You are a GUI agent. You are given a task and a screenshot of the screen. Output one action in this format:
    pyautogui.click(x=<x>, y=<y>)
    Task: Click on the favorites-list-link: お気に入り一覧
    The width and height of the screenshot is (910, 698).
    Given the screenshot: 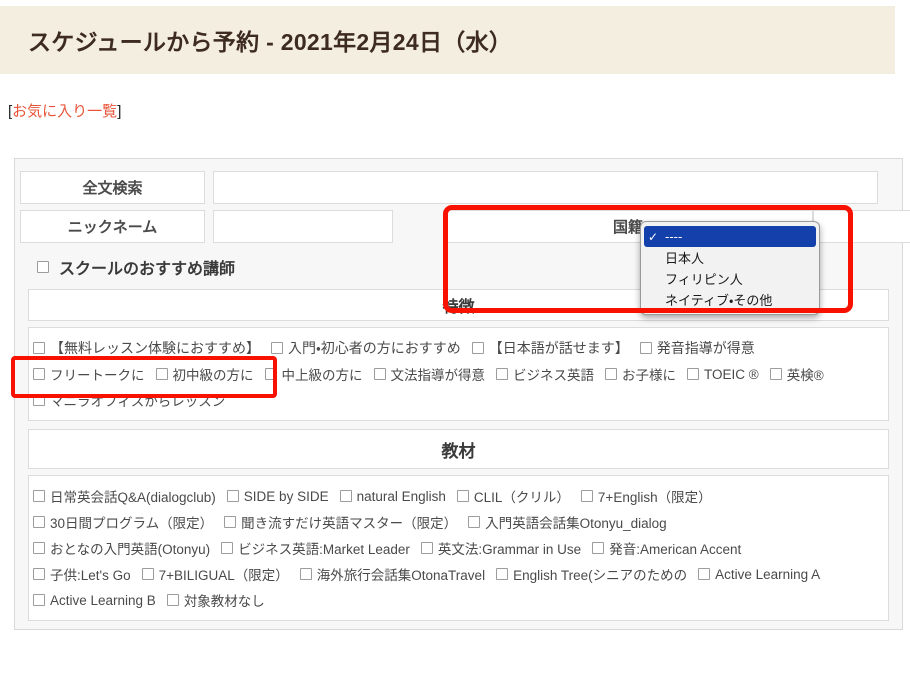 What is the action you would take?
    pyautogui.click(x=64, y=111)
    